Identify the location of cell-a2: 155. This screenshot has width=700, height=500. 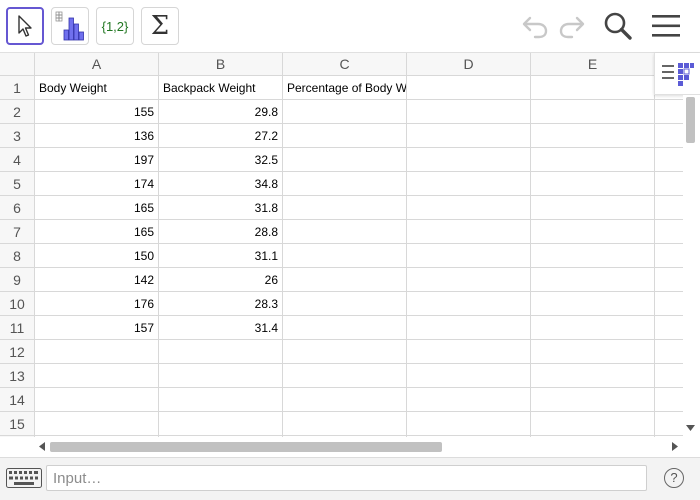
(97, 112).